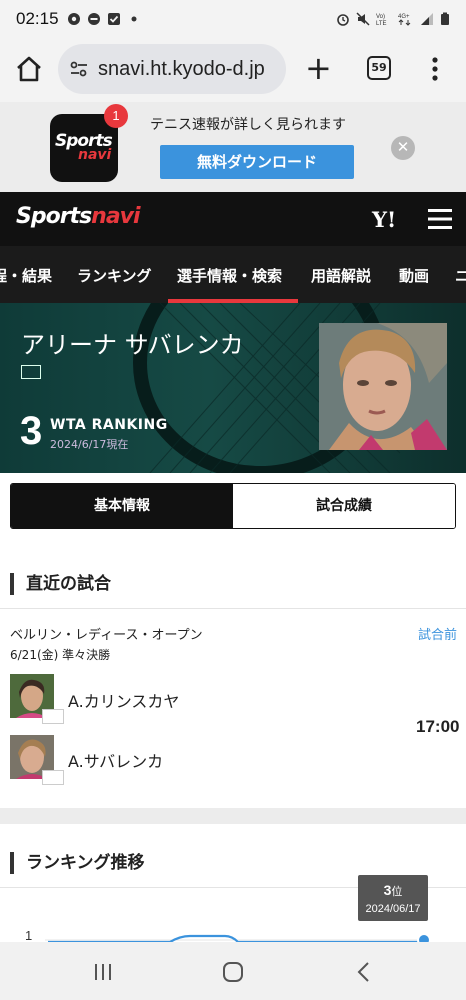 This screenshot has width=466, height=1000. I want to click on chart-tooltip: 3位 2024/06/17, so click(393, 898).